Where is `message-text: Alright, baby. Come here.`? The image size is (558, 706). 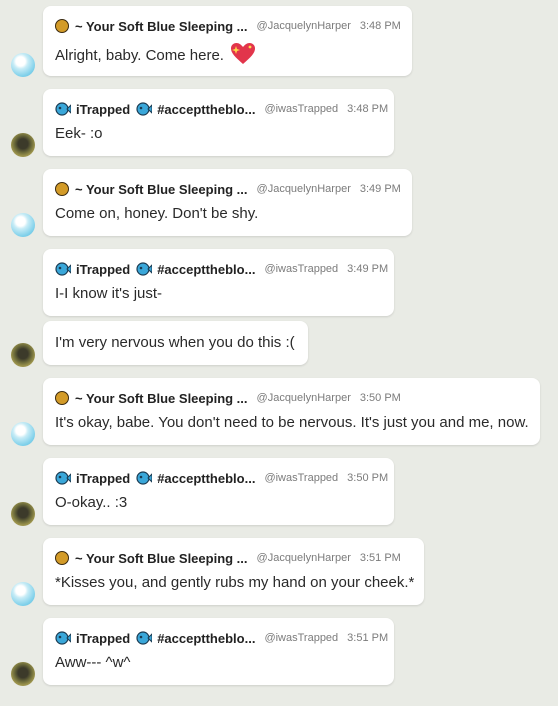
message-text: Alright, baby. Come here. is located at coordinates (139, 55).